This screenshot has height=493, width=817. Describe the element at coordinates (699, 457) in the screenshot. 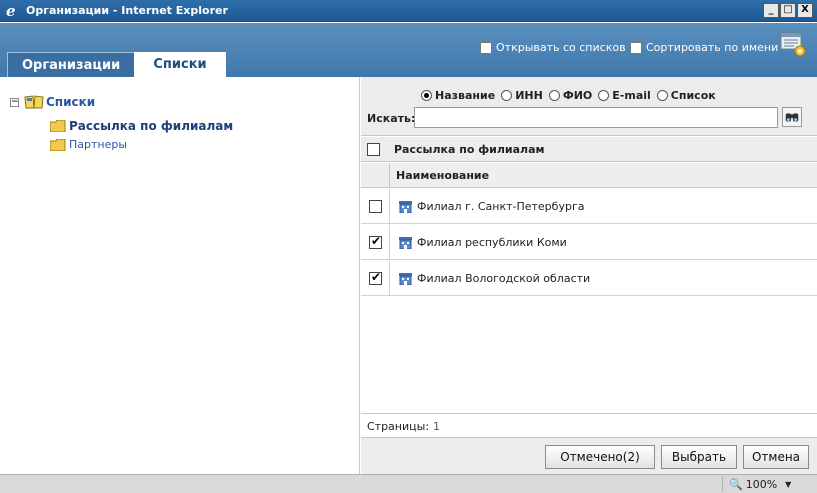

I see `select-button: Выбрать` at that location.